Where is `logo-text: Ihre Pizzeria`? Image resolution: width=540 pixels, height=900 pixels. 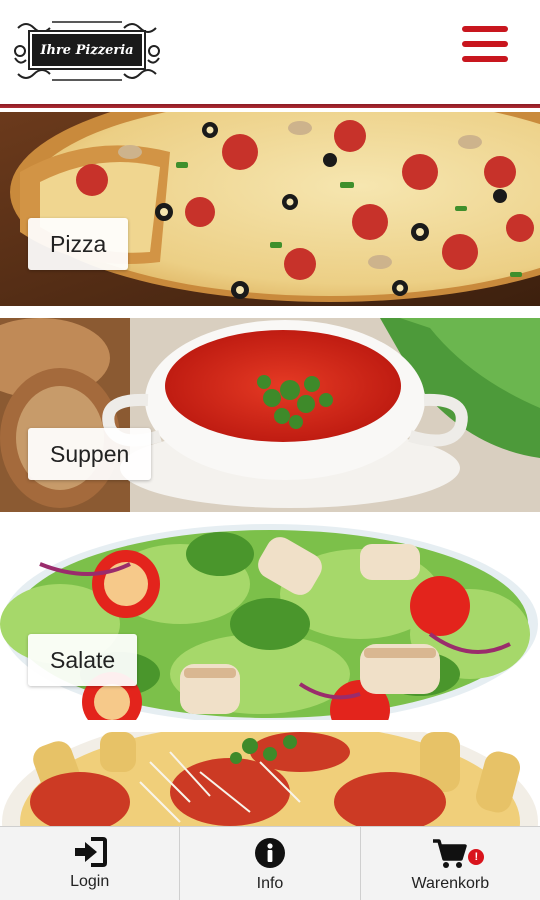
logo-text: Ihre Pizzeria is located at coordinates (87, 50).